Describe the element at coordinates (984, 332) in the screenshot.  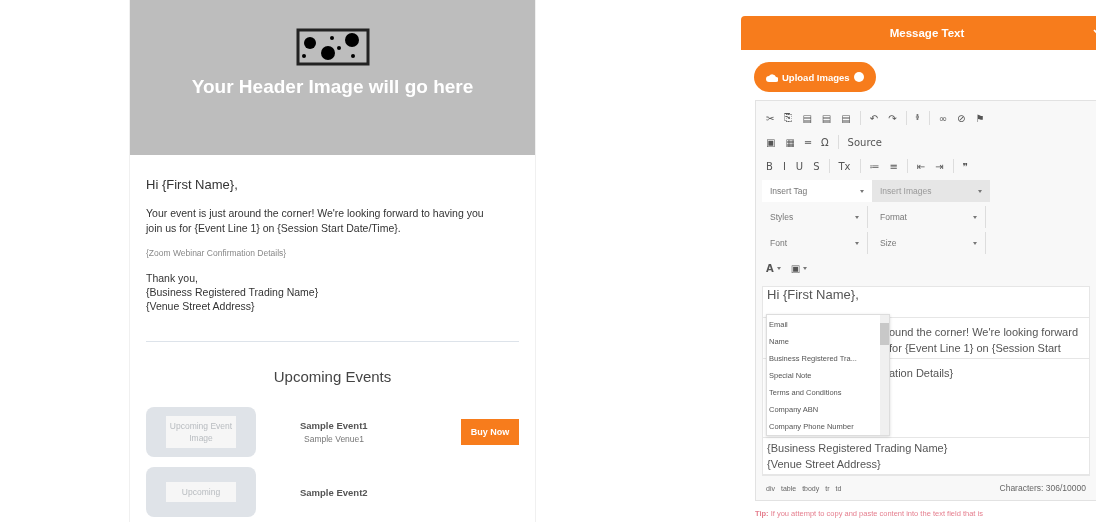
I see `content-line: ound the corner! We're looking forward` at that location.